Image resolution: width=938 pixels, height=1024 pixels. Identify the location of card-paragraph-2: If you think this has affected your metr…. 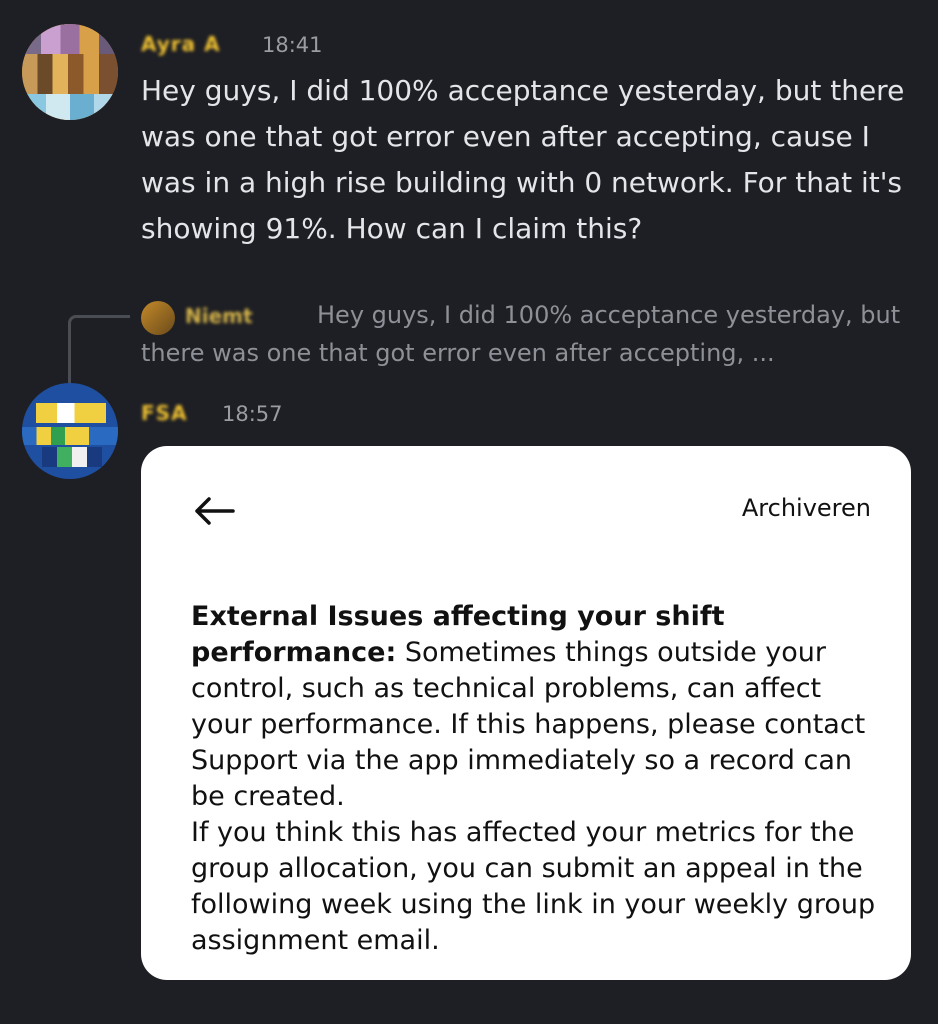
(533, 886).